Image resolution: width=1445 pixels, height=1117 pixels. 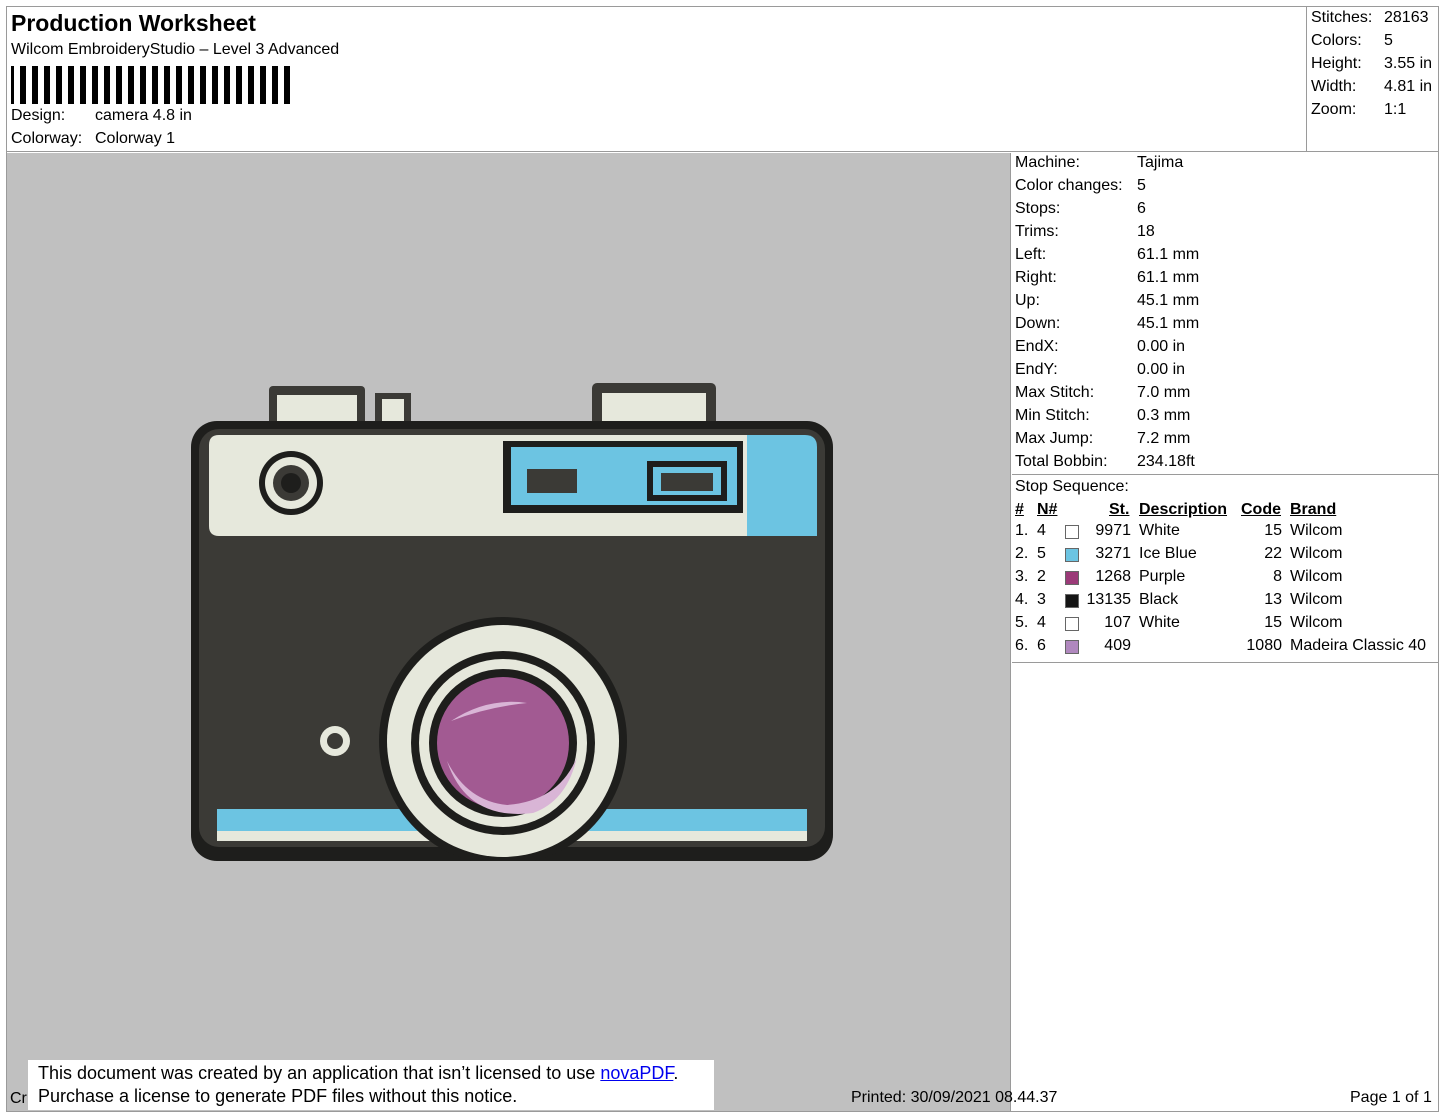 What do you see at coordinates (1117, 622) in the screenshot?
I see `stitch-count: 107` at bounding box center [1117, 622].